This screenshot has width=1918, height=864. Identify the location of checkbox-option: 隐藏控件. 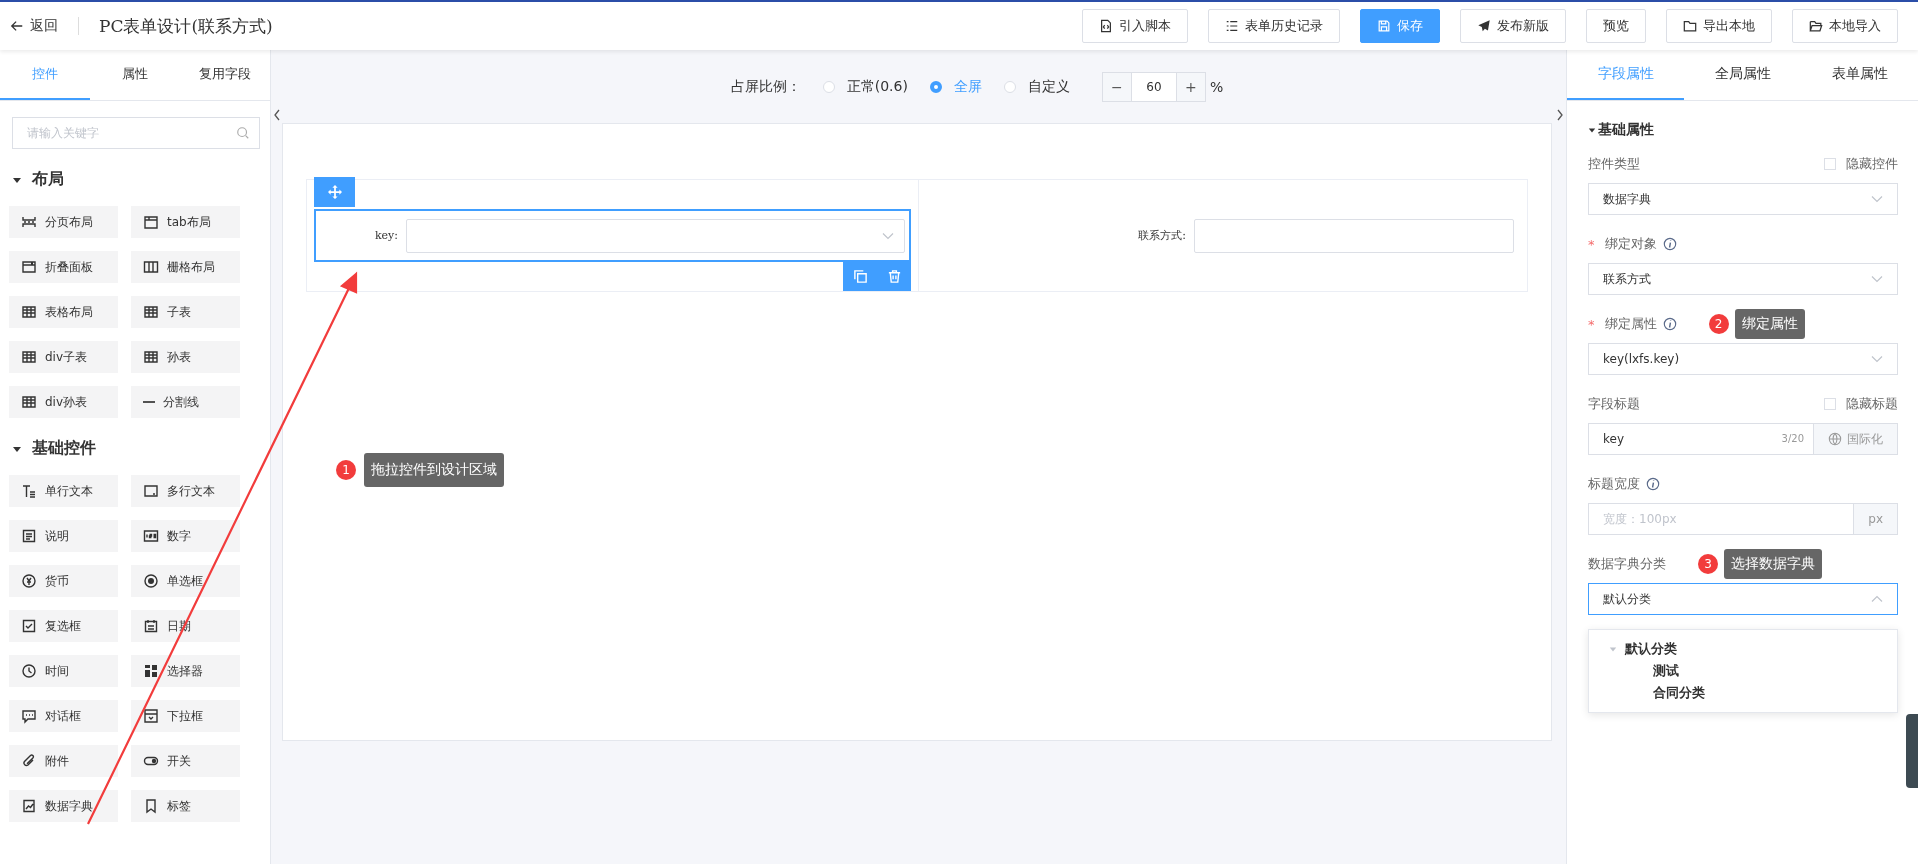
(1861, 164).